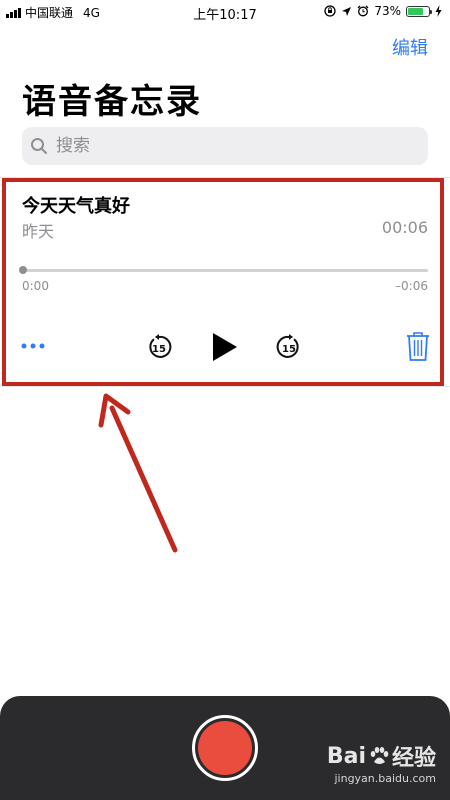  Describe the element at coordinates (112, 102) in the screenshot. I see `page-title: 语音备忘录` at that location.